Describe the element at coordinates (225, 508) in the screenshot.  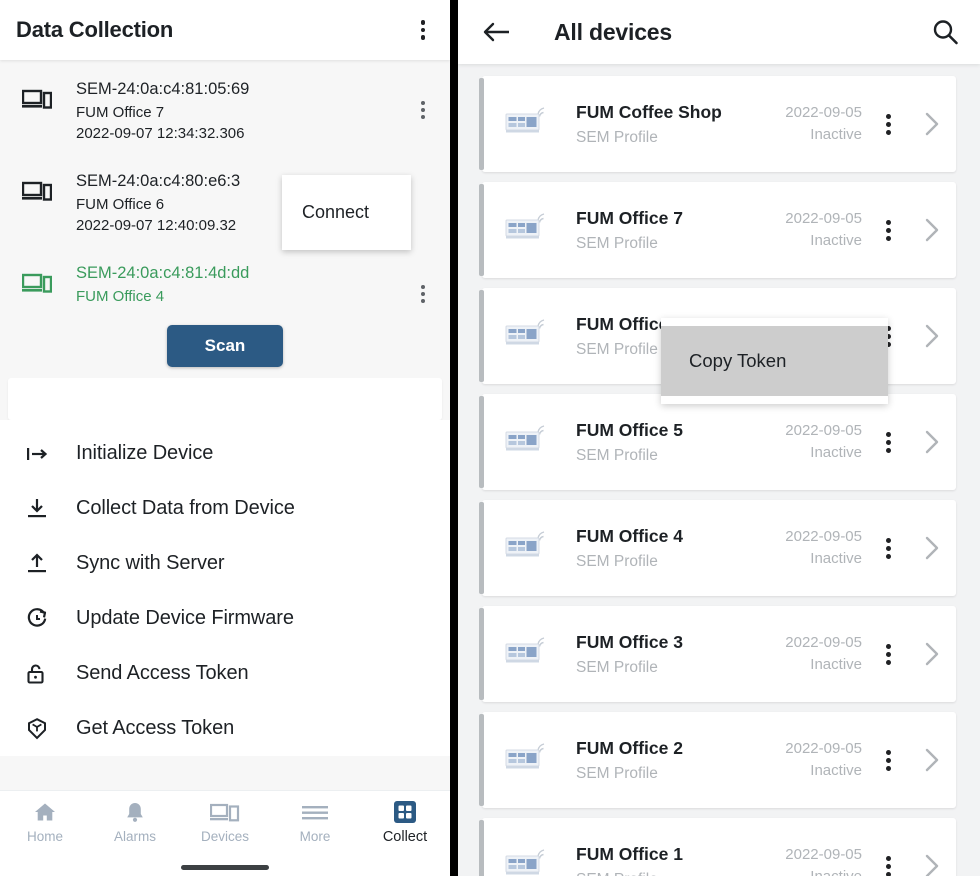
I see `menu-item-collect-data: Collect Data from Device` at that location.